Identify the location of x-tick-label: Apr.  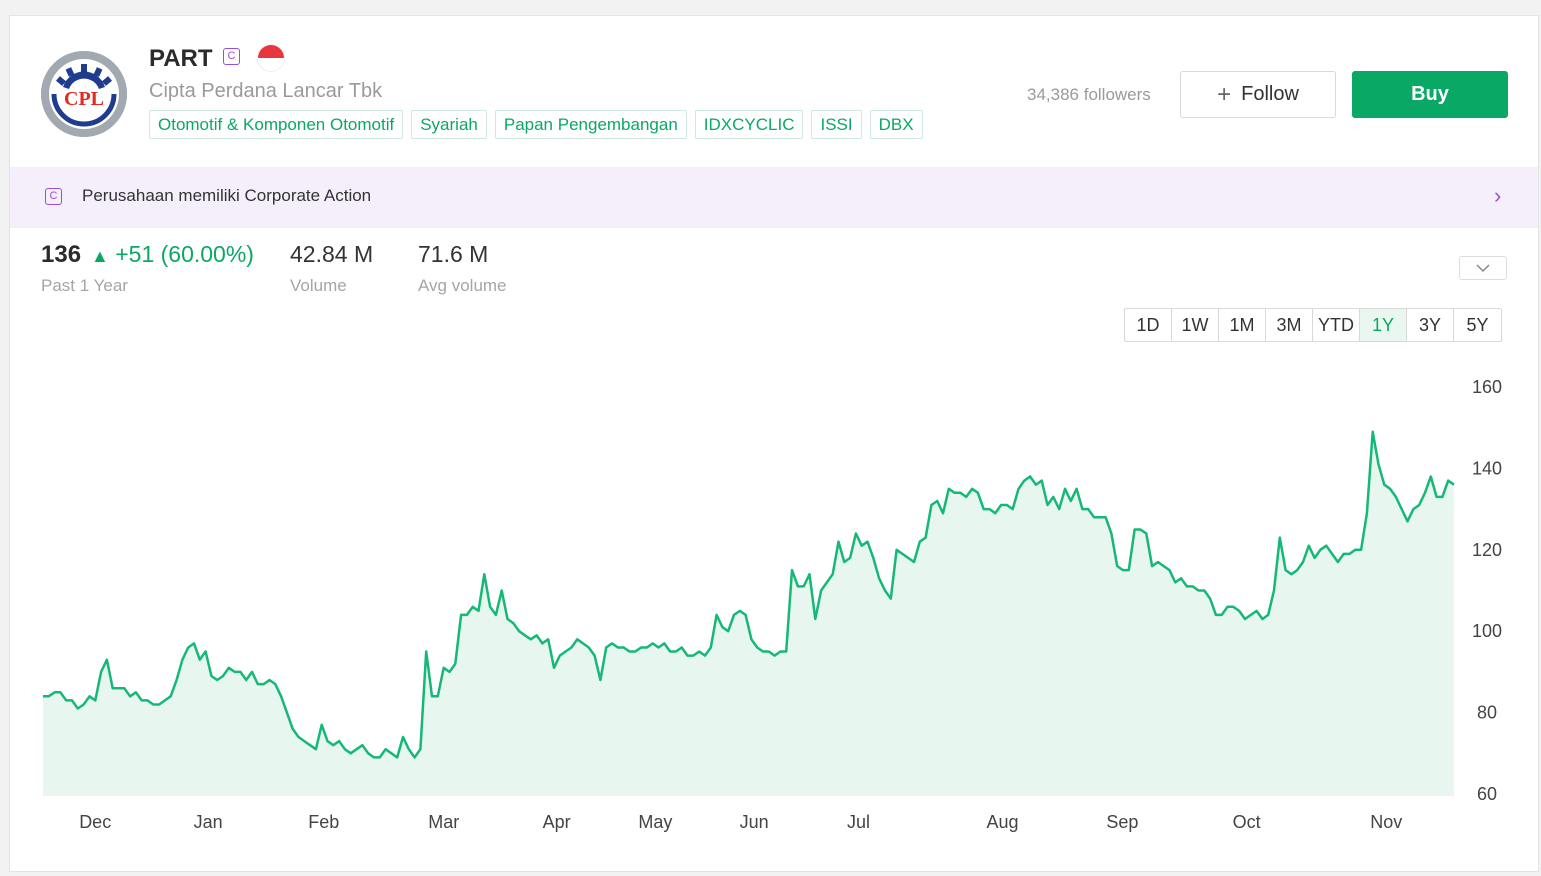
(557, 822).